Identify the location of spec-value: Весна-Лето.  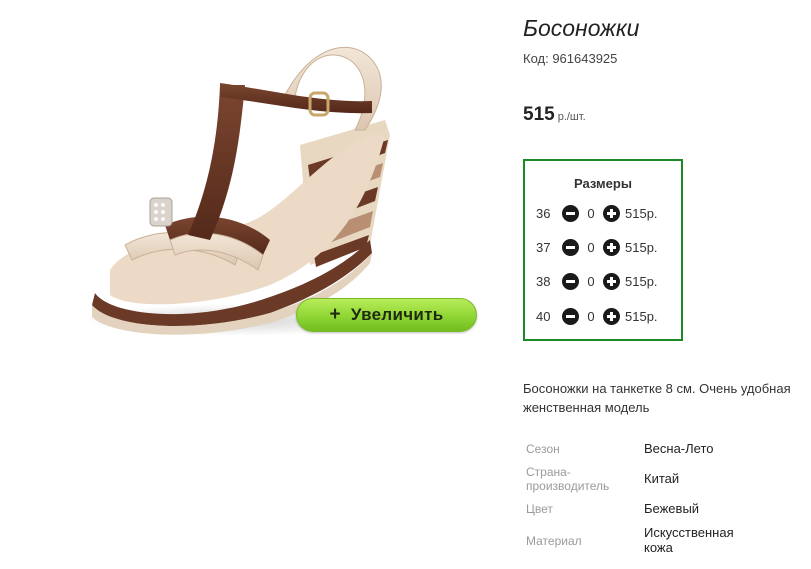
(724, 448).